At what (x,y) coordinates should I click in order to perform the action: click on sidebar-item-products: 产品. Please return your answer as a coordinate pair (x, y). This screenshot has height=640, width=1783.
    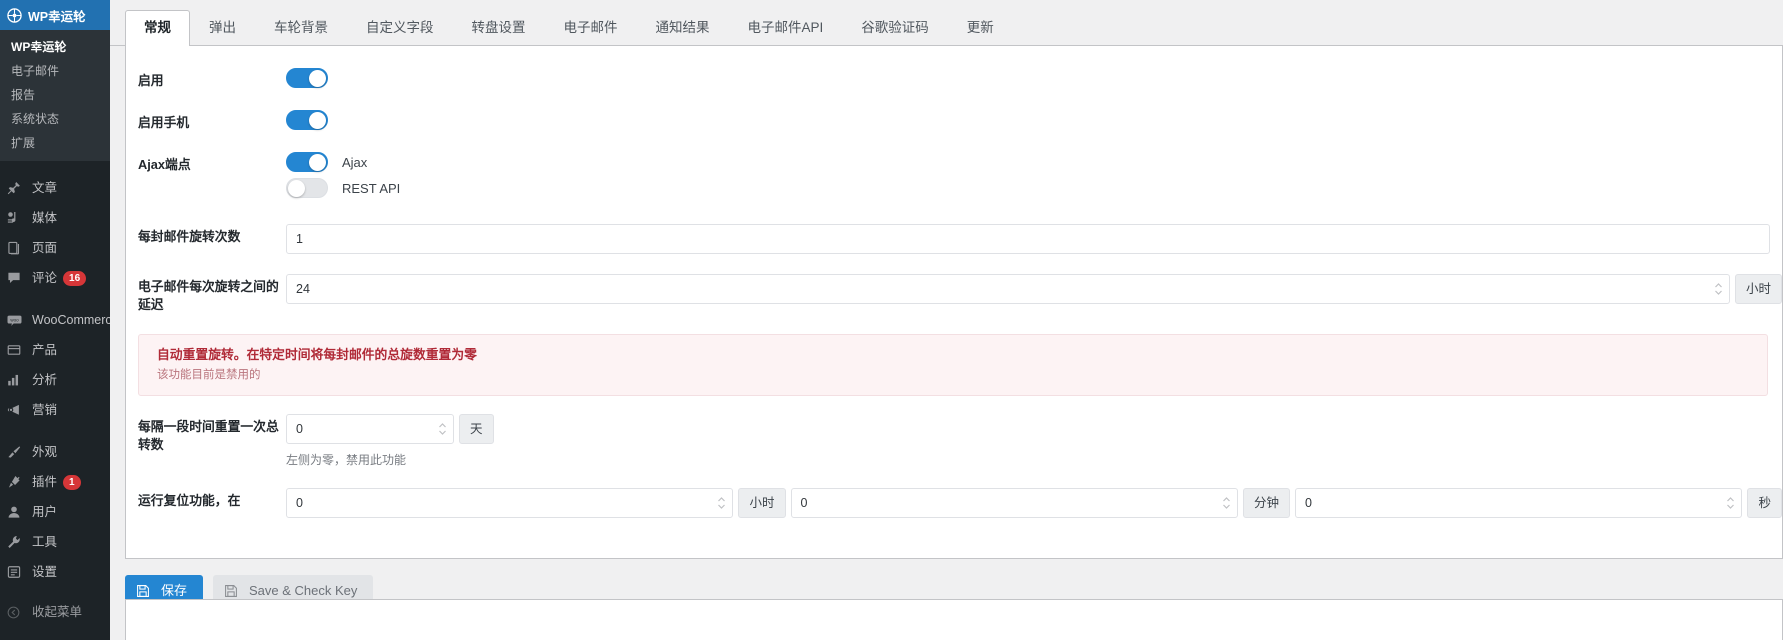
    Looking at the image, I should click on (55, 350).